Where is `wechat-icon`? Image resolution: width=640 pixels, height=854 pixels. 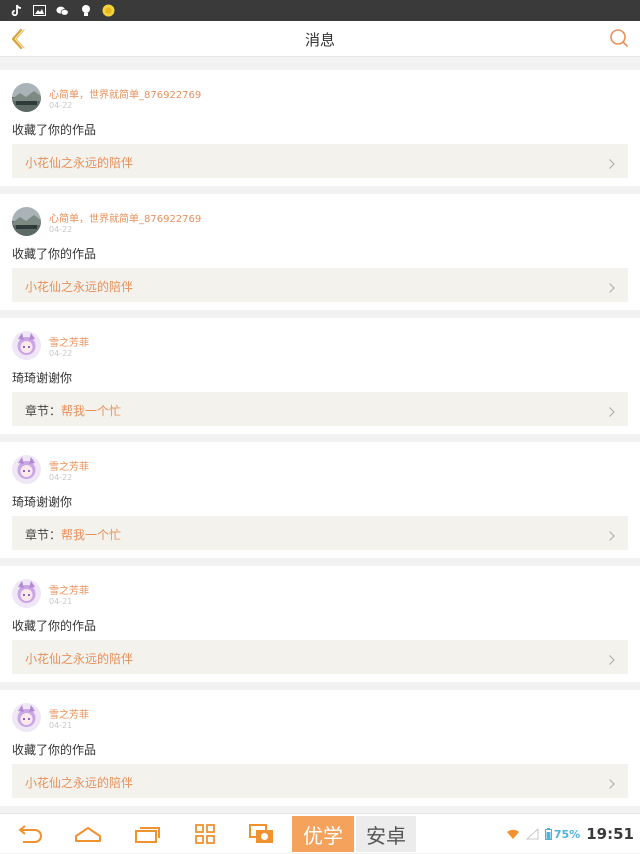
wechat-icon is located at coordinates (62, 10).